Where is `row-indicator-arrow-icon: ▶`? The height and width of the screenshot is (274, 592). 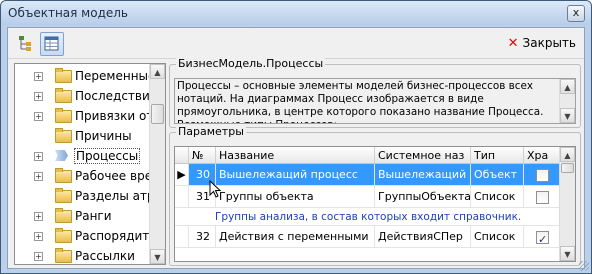
row-indicator-arrow-icon: ▶ is located at coordinates (182, 175).